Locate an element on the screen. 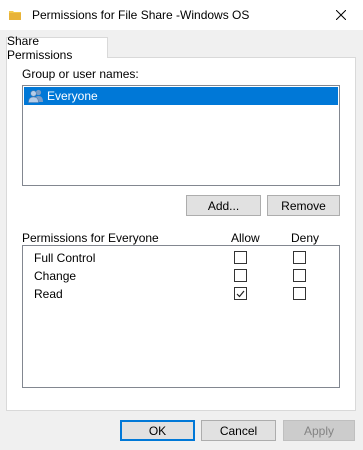  folder-icon is located at coordinates (15, 15).